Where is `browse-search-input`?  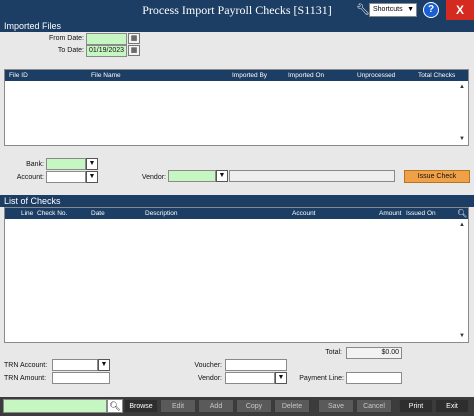
browse-search-input is located at coordinates (55, 406).